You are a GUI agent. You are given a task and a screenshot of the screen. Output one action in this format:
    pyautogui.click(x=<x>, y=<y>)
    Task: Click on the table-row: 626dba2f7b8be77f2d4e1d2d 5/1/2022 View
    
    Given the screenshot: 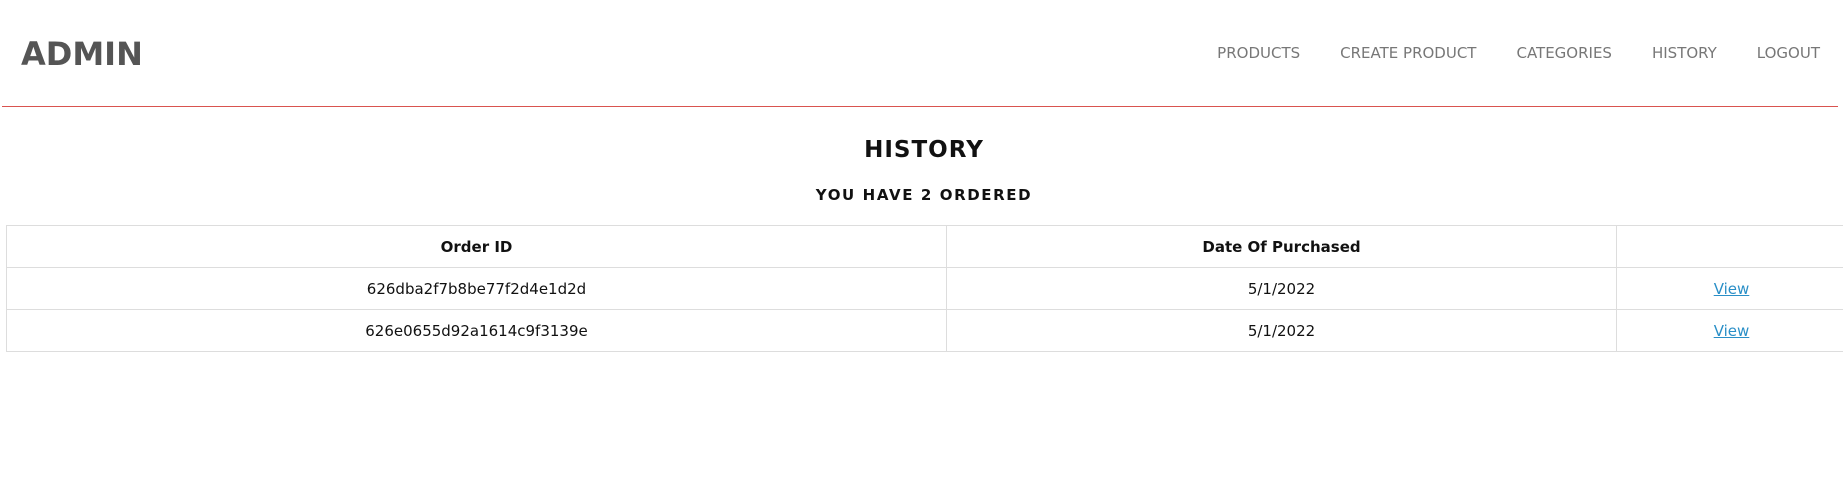 What is the action you would take?
    pyautogui.click(x=924, y=288)
    